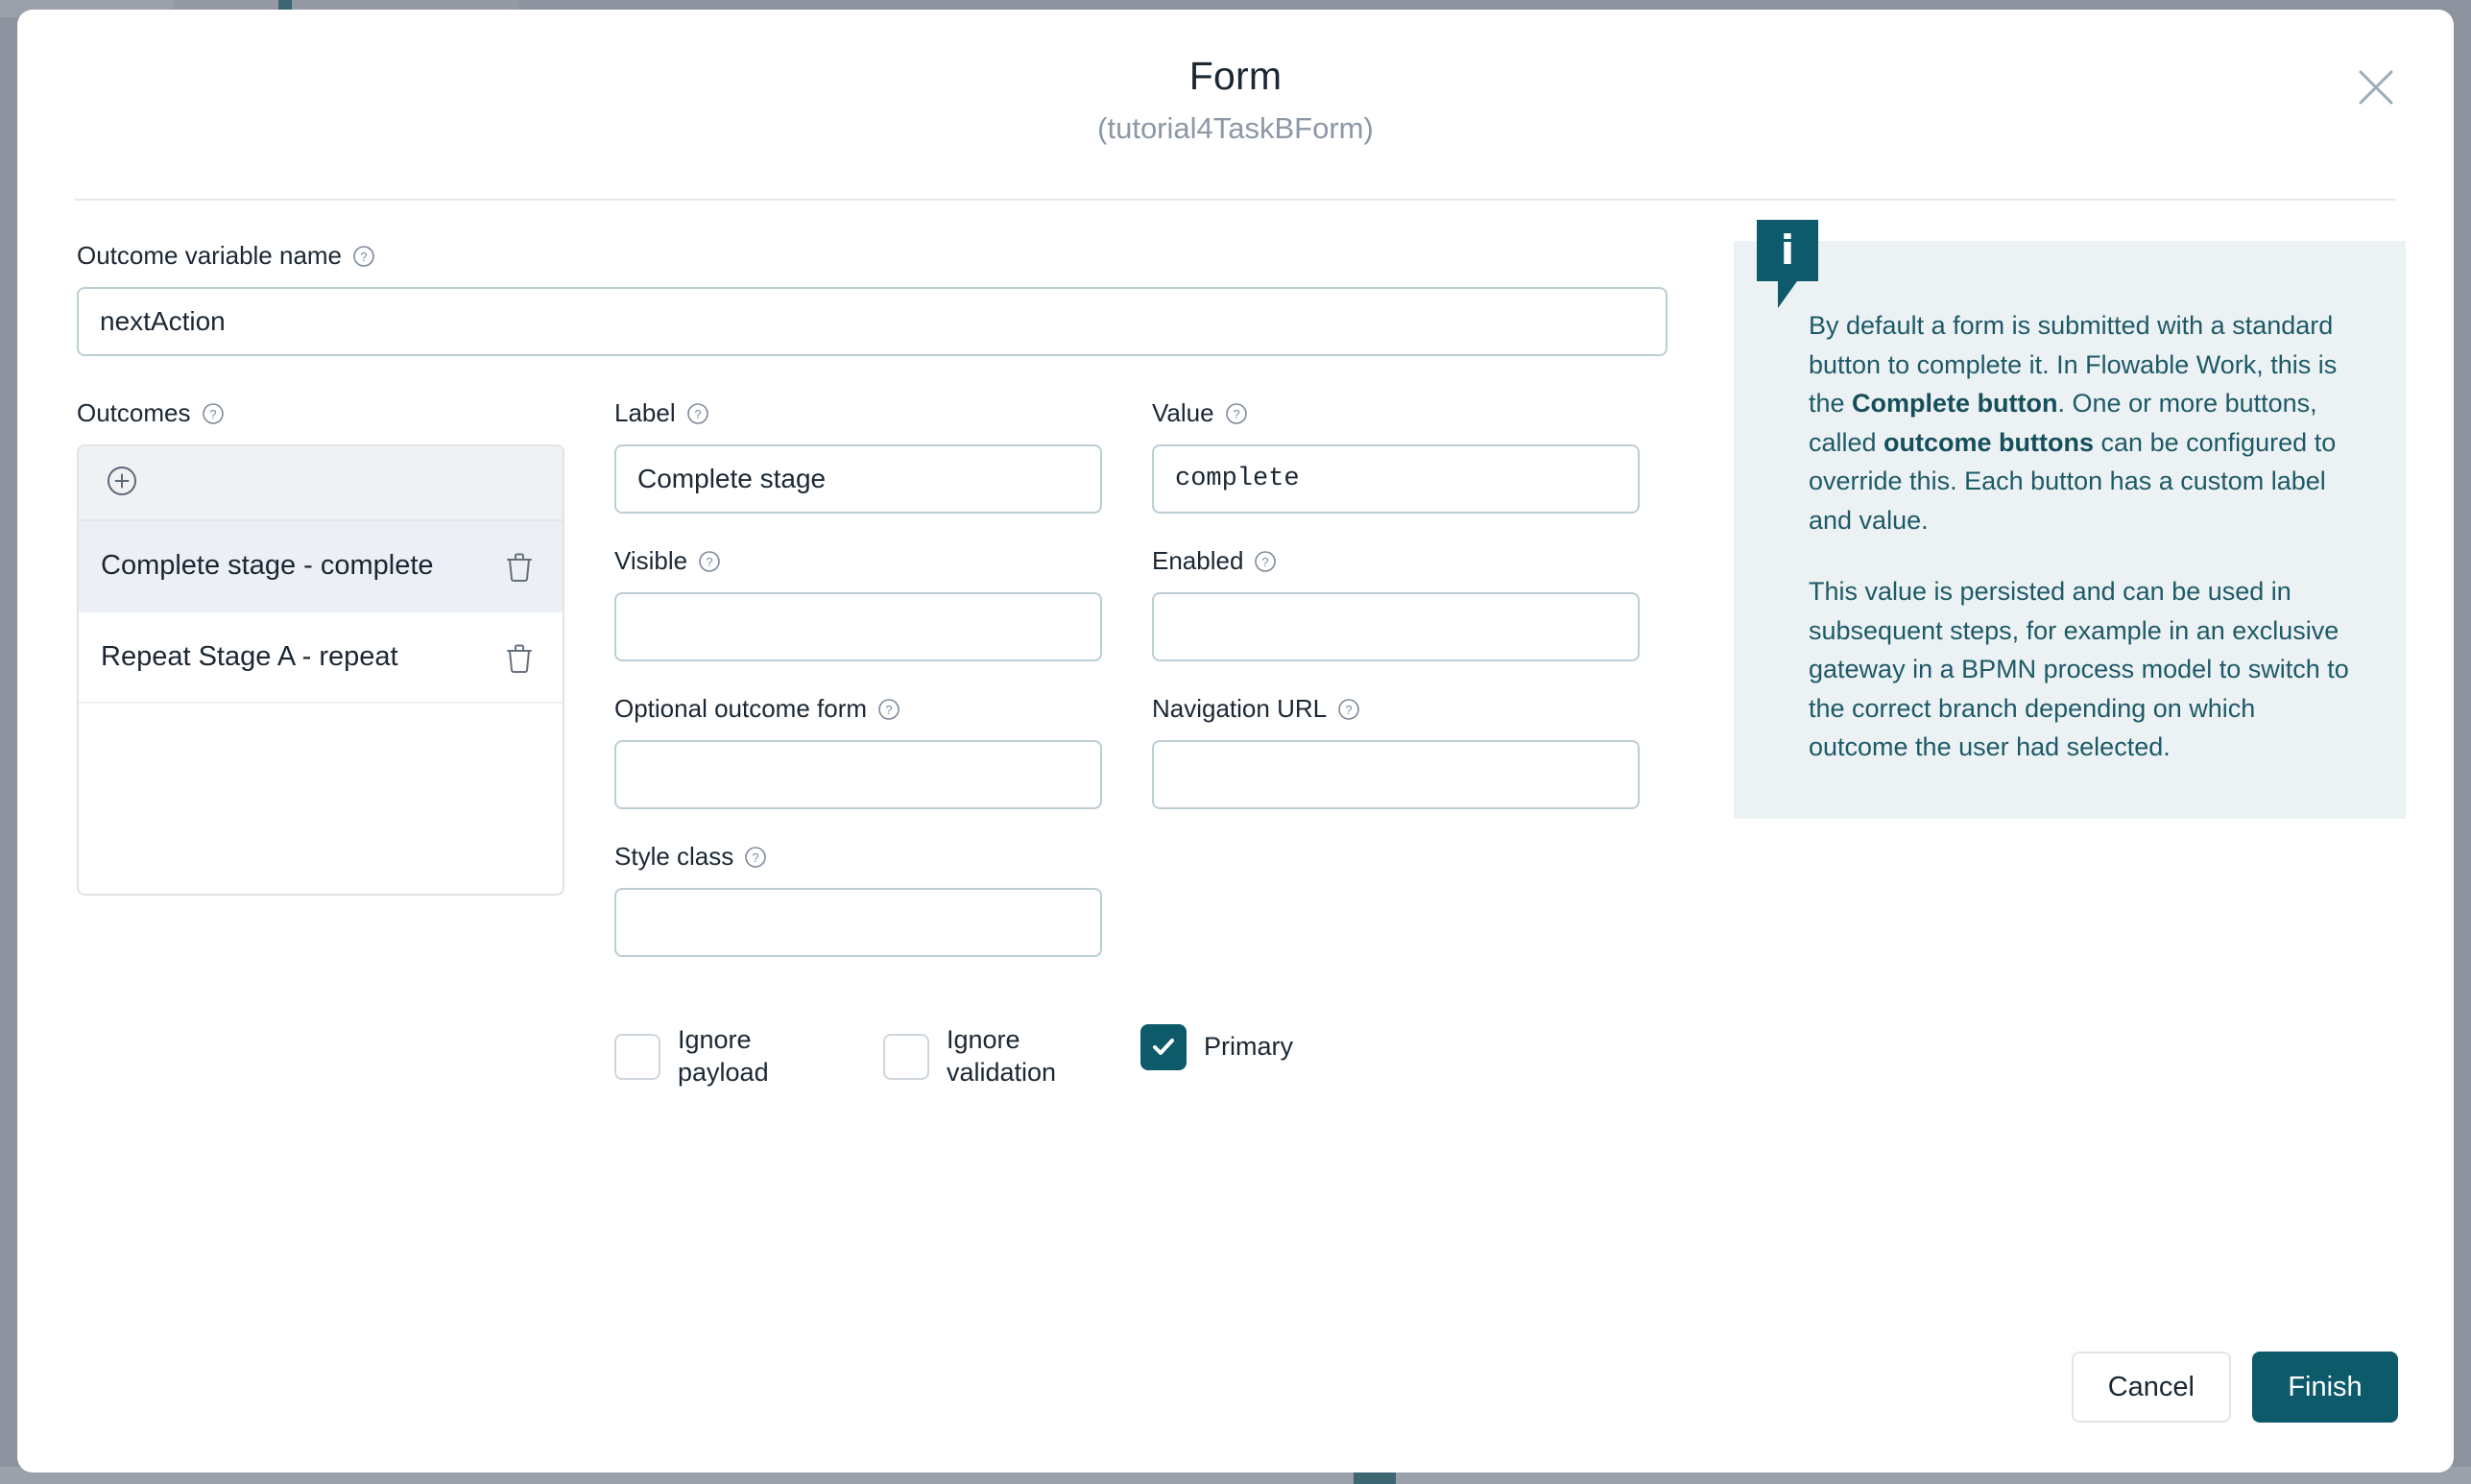  What do you see at coordinates (1788, 250) in the screenshot?
I see `info-glyph: i` at bounding box center [1788, 250].